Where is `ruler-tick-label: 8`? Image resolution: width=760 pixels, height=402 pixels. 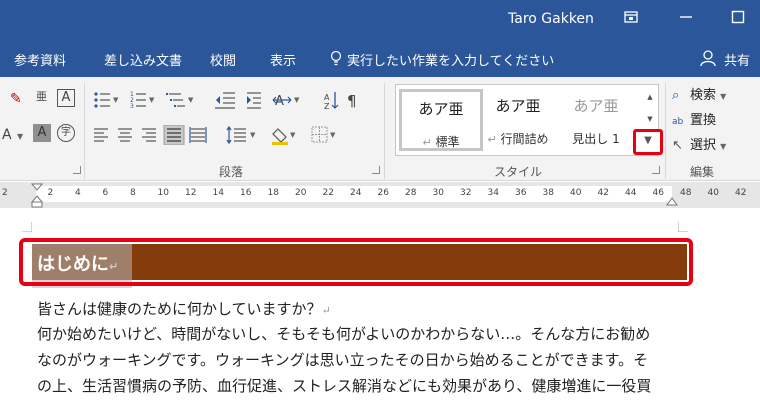
ruler-tick-label: 8 is located at coordinates (133, 193).